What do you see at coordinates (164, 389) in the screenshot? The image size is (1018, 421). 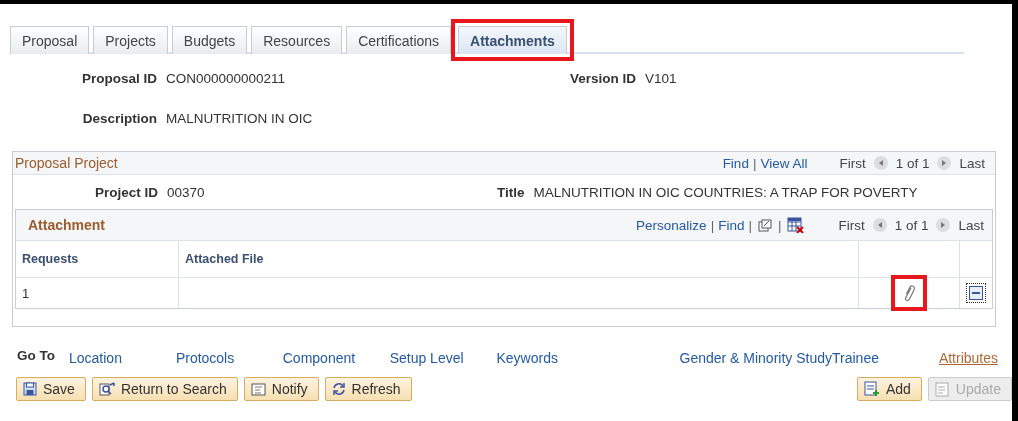 I see `search-button: Return to Search` at bounding box center [164, 389].